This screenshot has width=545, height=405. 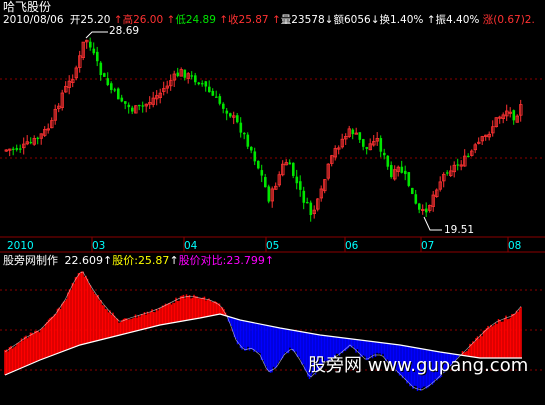 I want to click on time-label-08: 08, so click(x=515, y=246).